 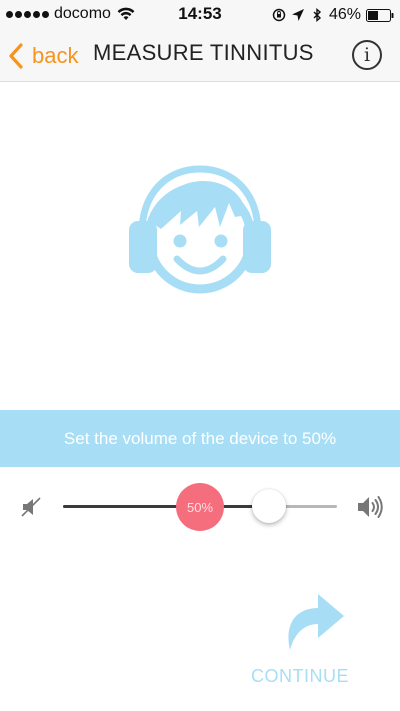 I want to click on battery-percent: 46%, so click(x=344, y=14).